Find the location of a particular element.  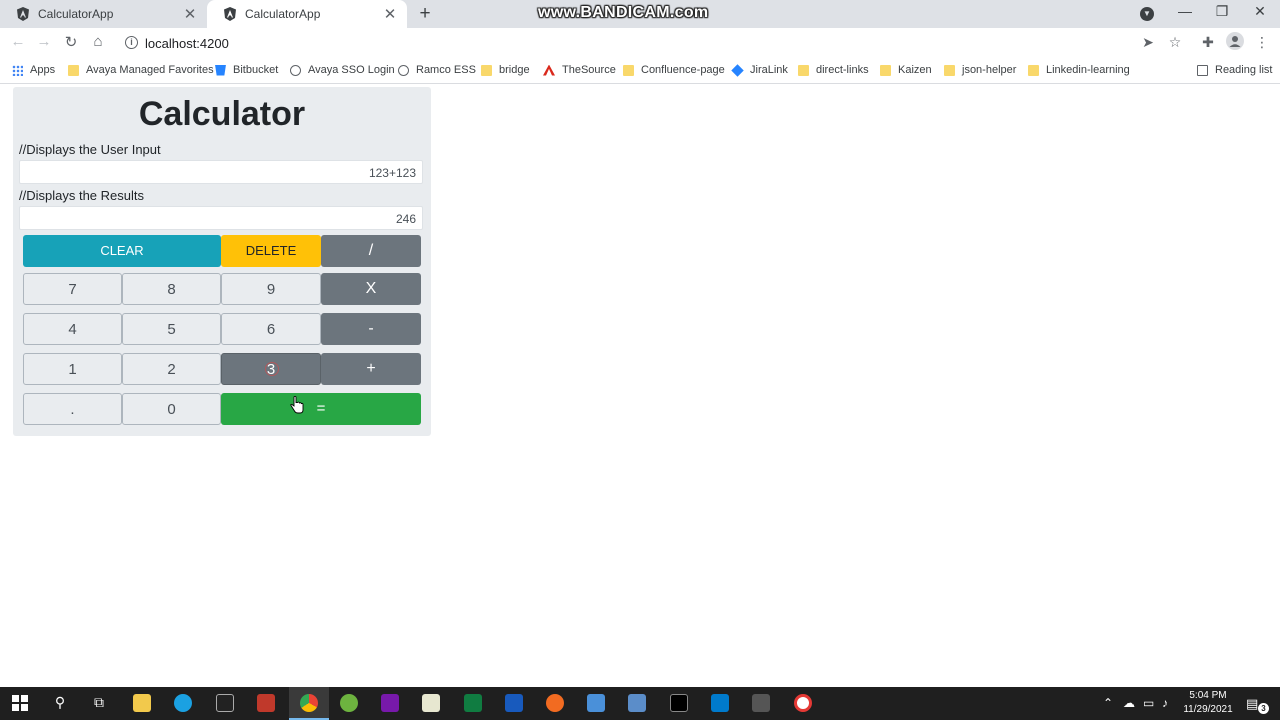

network-tool-icon is located at coordinates (596, 703).